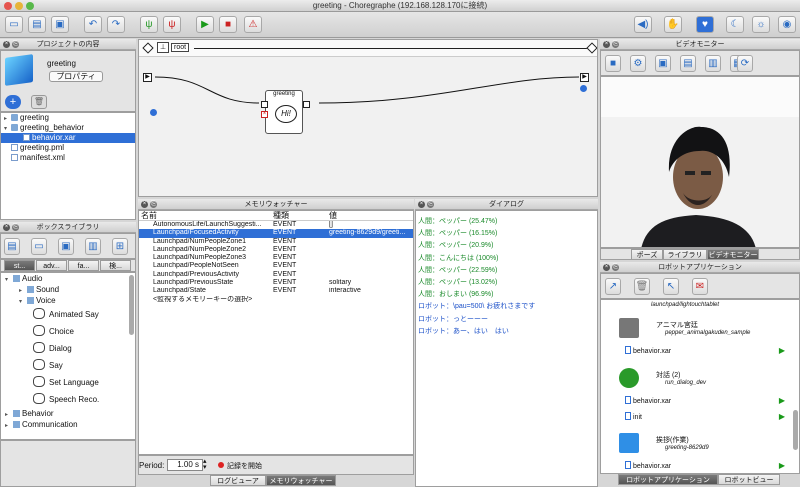  Describe the element at coordinates (60, 24) in the screenshot. I see `save-project-icon: ▣` at that location.